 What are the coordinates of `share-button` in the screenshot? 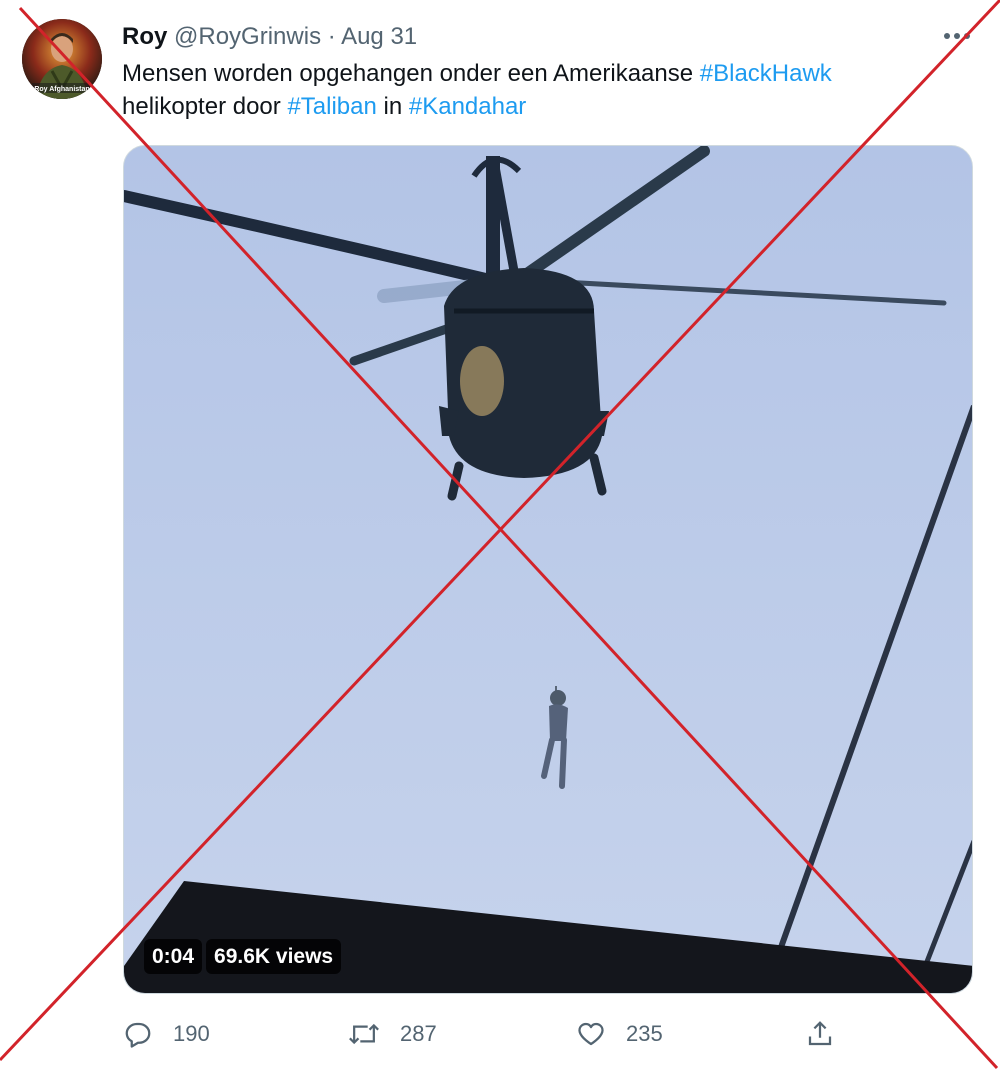 It's located at (820, 1034).